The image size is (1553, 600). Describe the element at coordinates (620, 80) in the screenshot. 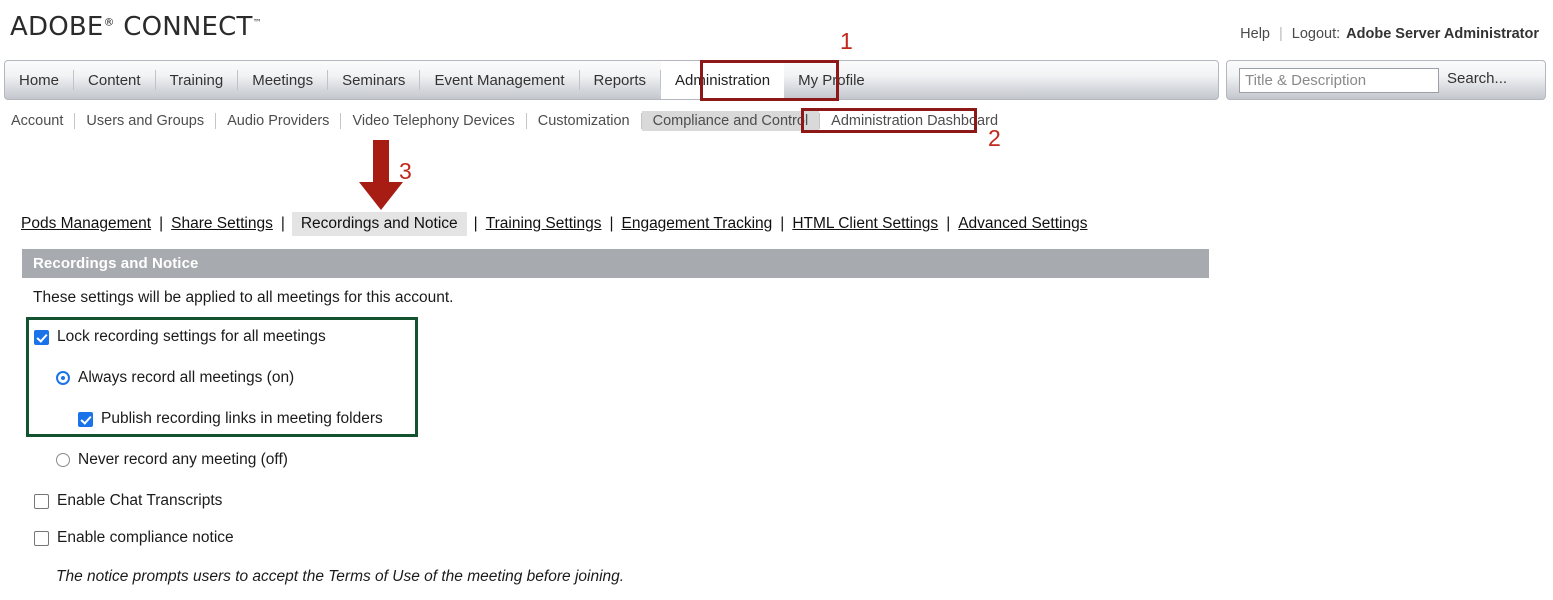

I see `nav-item-reports: Reports` at that location.